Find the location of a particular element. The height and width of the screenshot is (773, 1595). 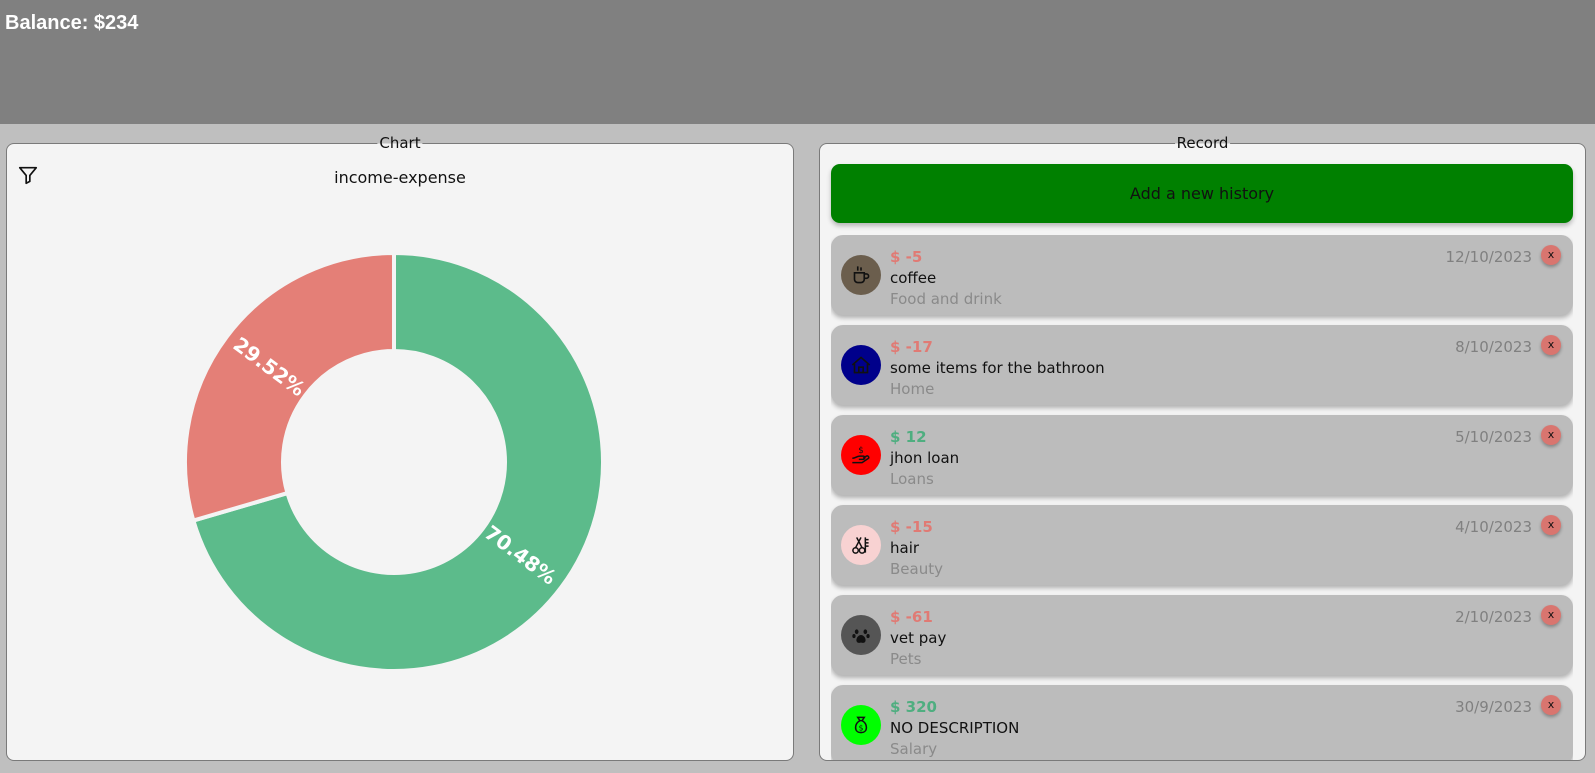

paw-icon is located at coordinates (861, 635).